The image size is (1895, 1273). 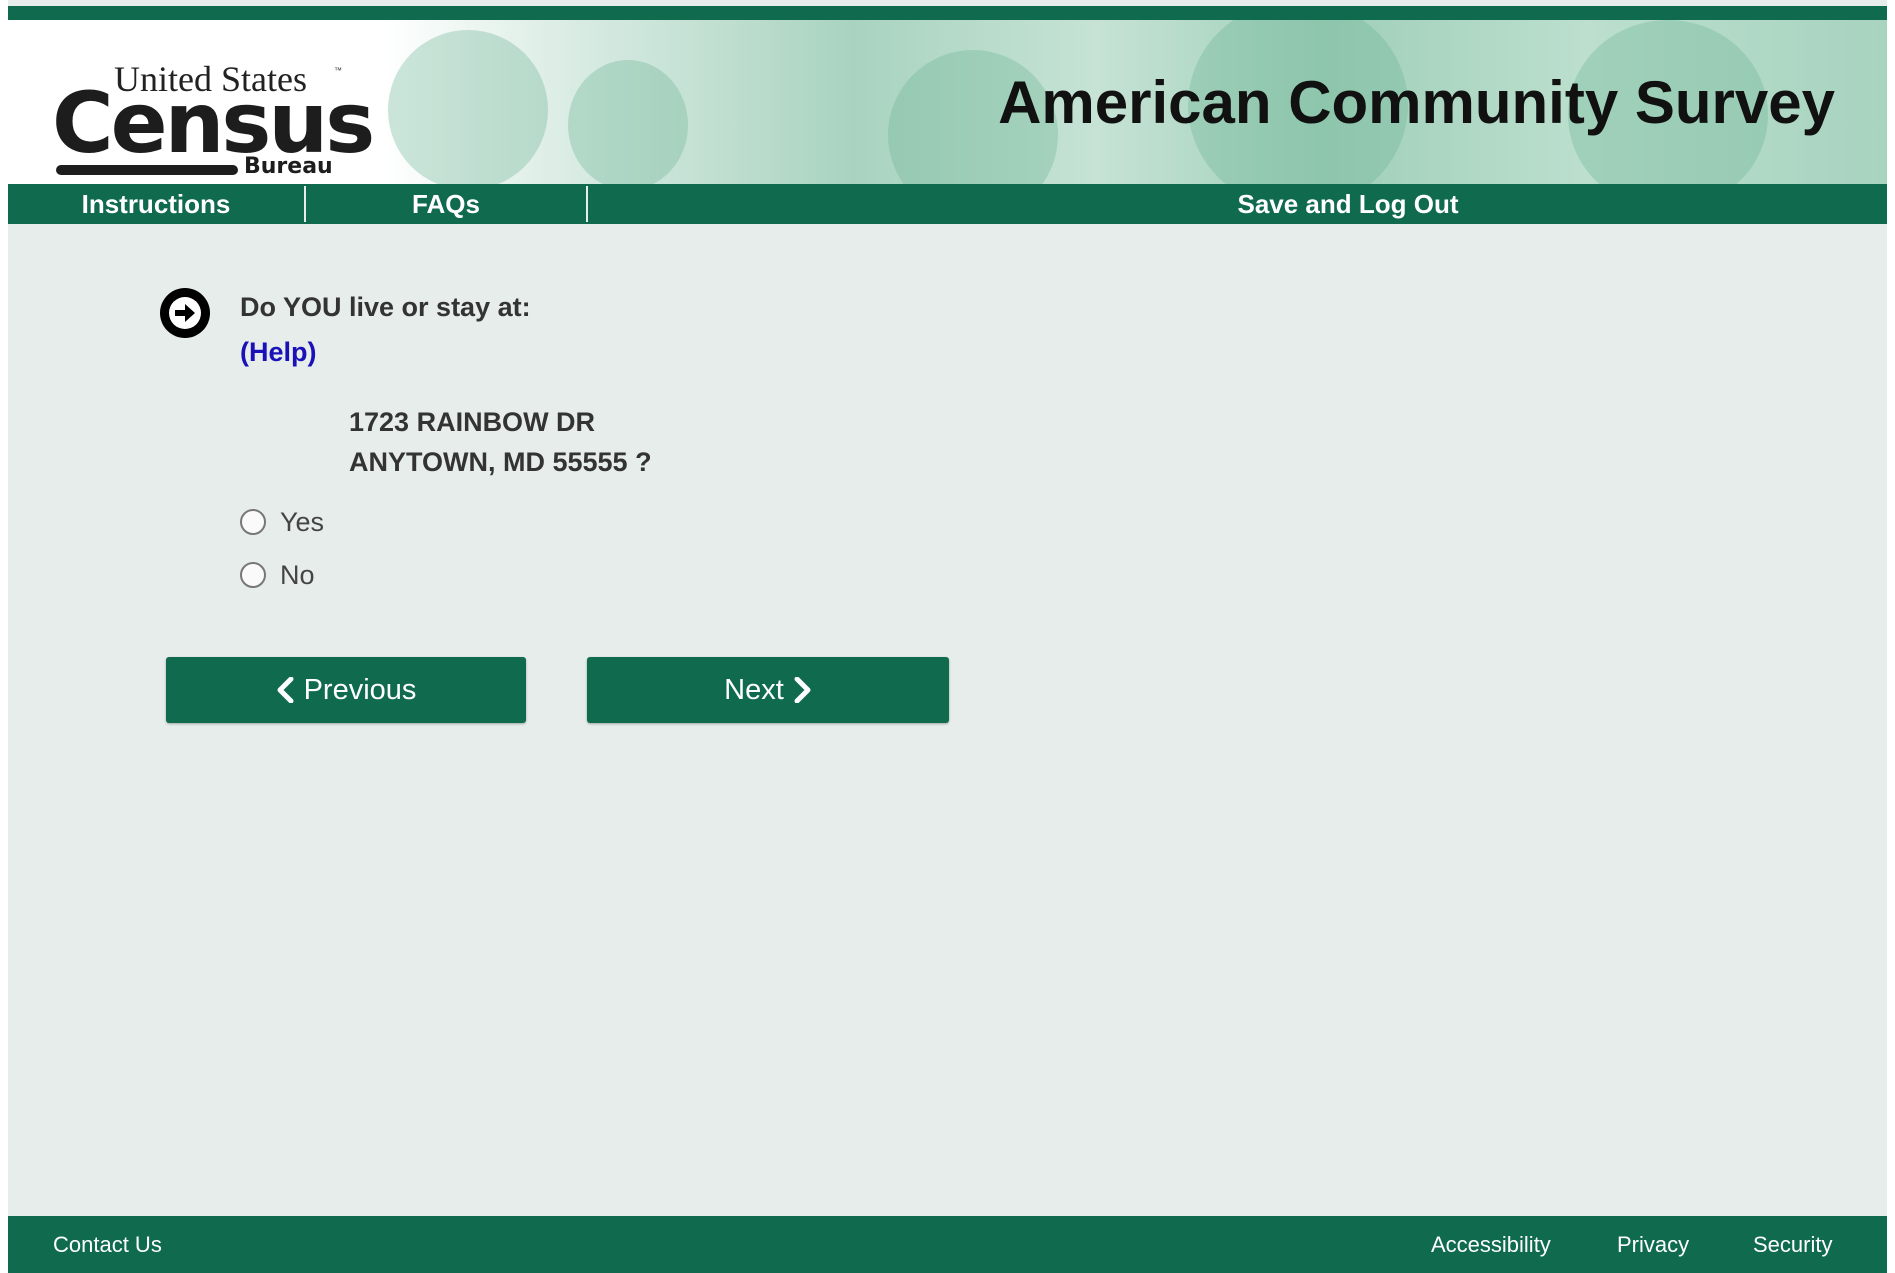 What do you see at coordinates (297, 574) in the screenshot?
I see `option-no-label: No` at bounding box center [297, 574].